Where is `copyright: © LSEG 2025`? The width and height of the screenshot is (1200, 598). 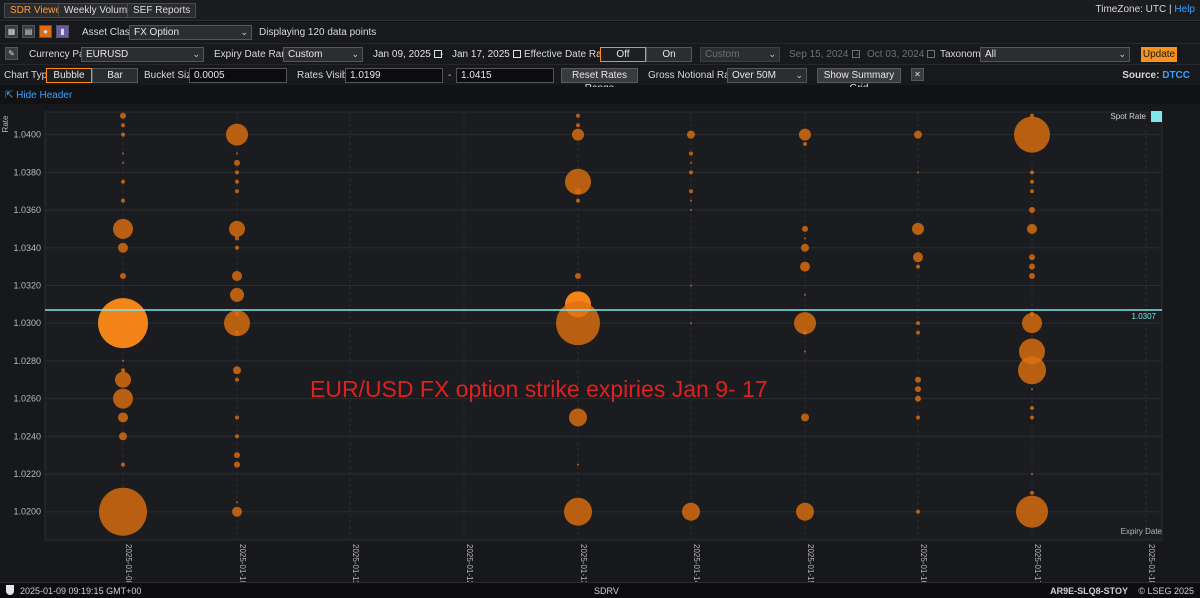 copyright: © LSEG 2025 is located at coordinates (1166, 591).